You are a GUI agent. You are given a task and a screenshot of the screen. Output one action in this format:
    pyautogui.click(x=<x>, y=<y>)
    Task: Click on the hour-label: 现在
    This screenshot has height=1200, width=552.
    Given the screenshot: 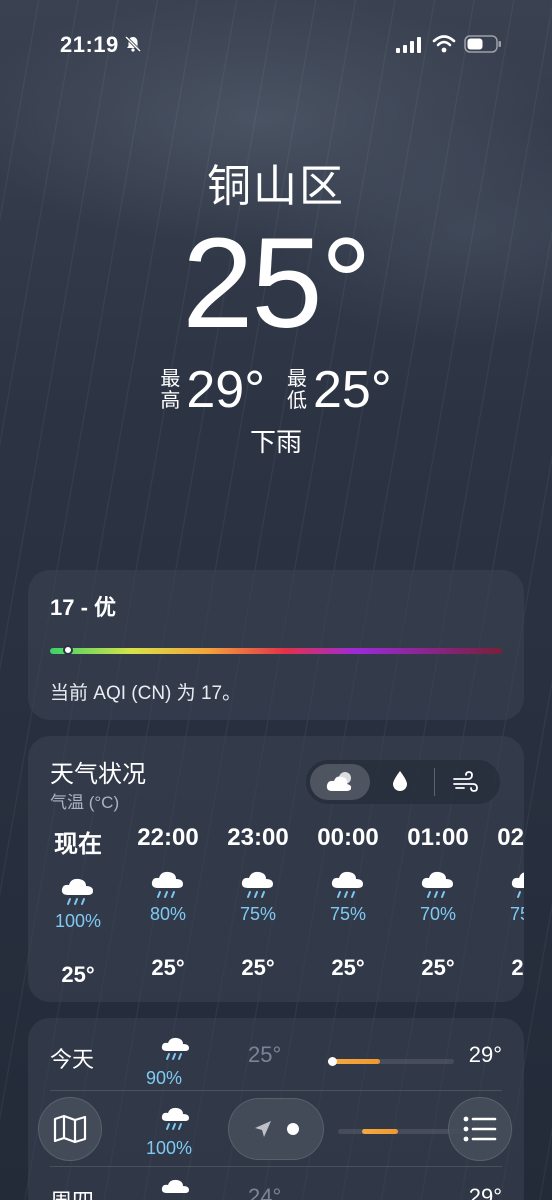 What is the action you would take?
    pyautogui.click(x=78, y=844)
    